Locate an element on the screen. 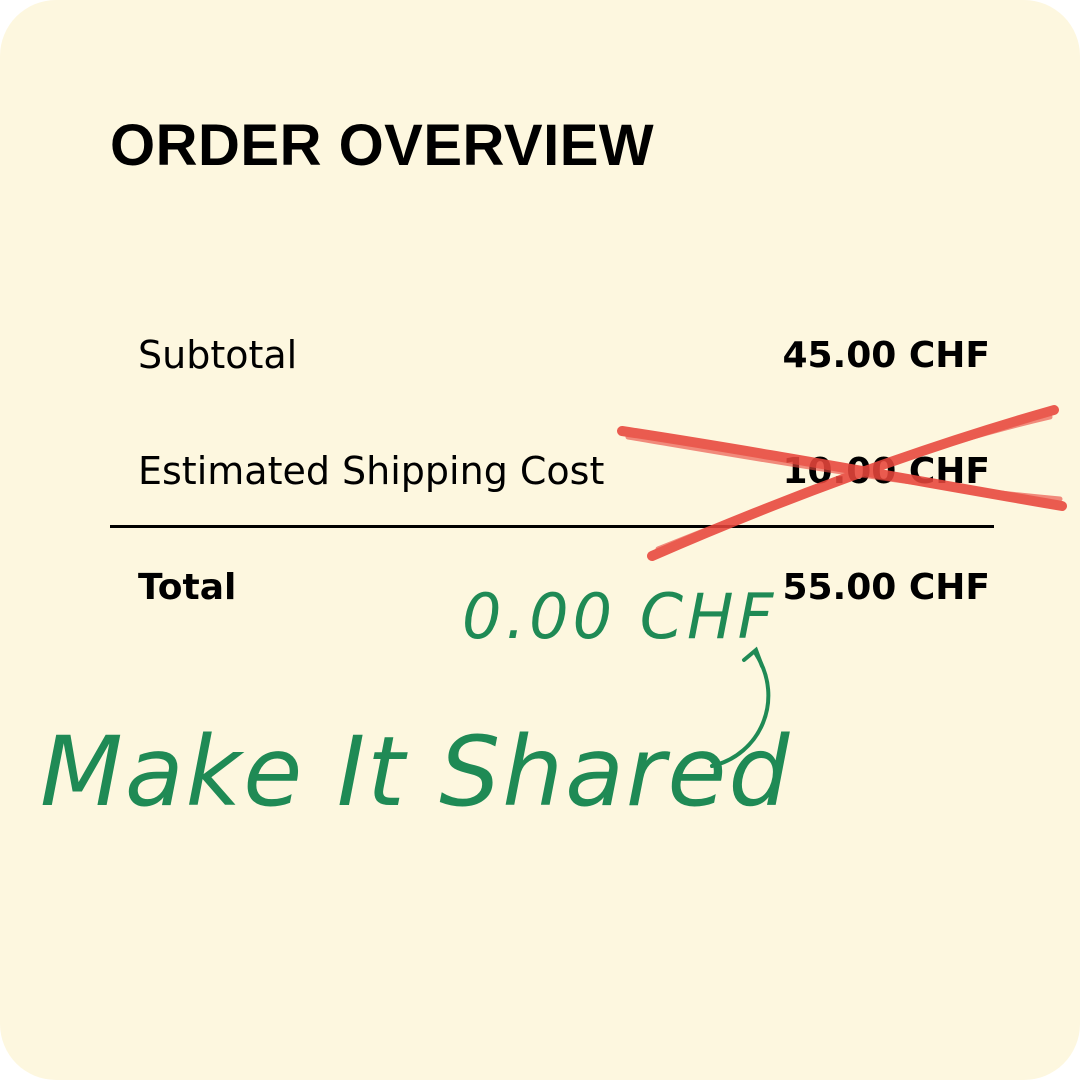 The image size is (1080, 1080). handwritten-slogan: Make It Shared is located at coordinates (415, 772).